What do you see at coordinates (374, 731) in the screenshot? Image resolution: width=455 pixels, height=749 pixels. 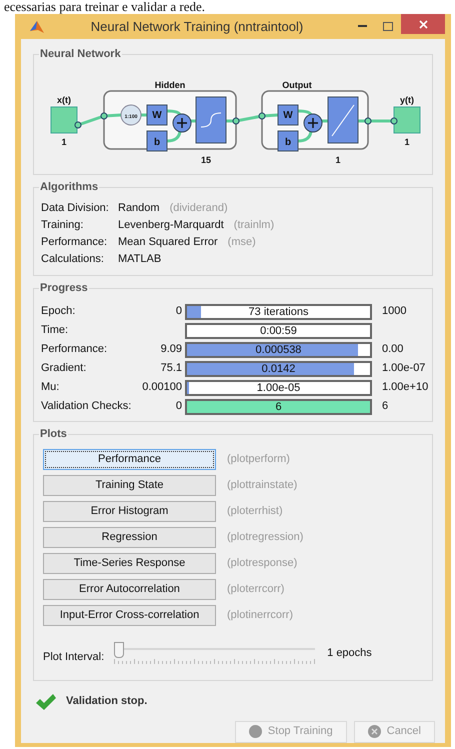 I see `cancel-icon` at bounding box center [374, 731].